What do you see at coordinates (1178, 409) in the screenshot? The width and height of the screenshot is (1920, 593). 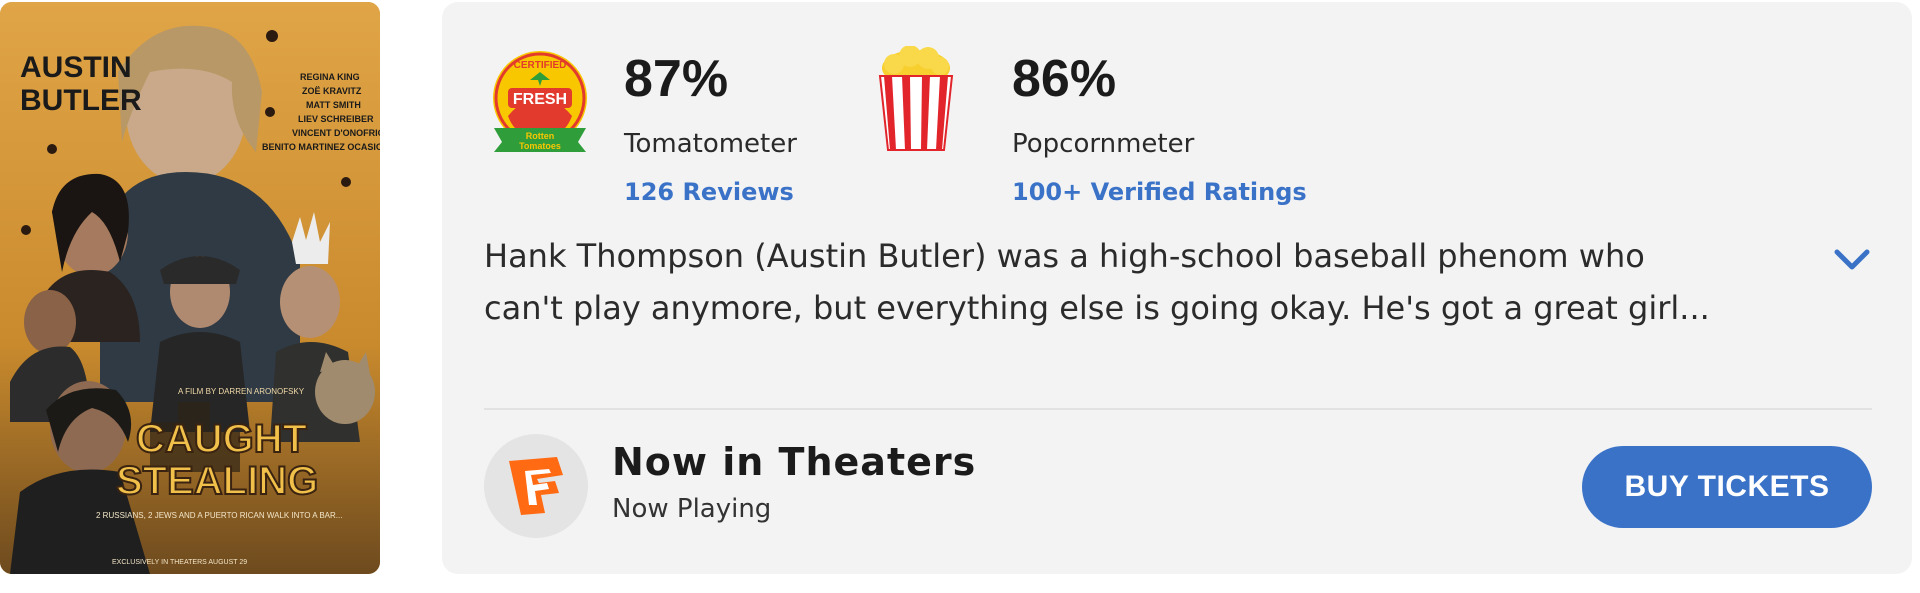 I see `section-divider` at bounding box center [1178, 409].